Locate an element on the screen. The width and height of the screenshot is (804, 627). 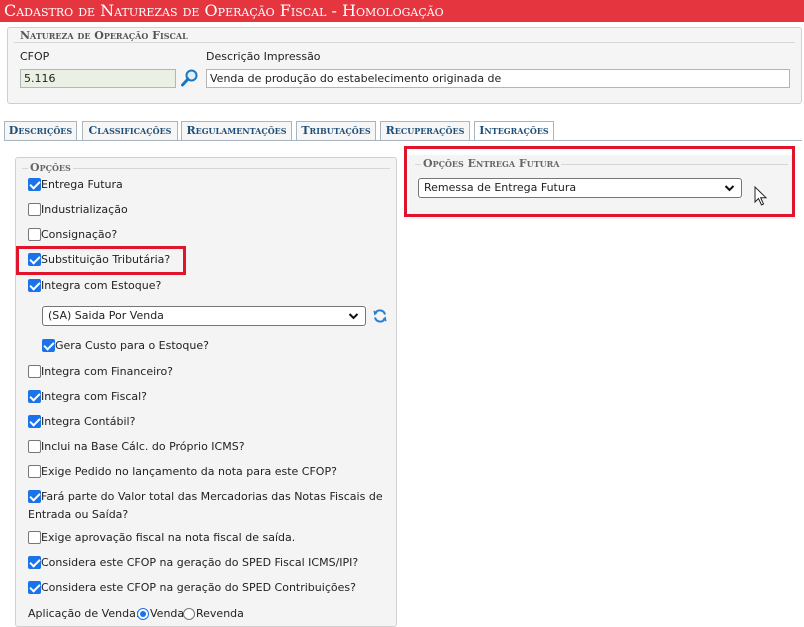
radio-venda is located at coordinates (143, 614).